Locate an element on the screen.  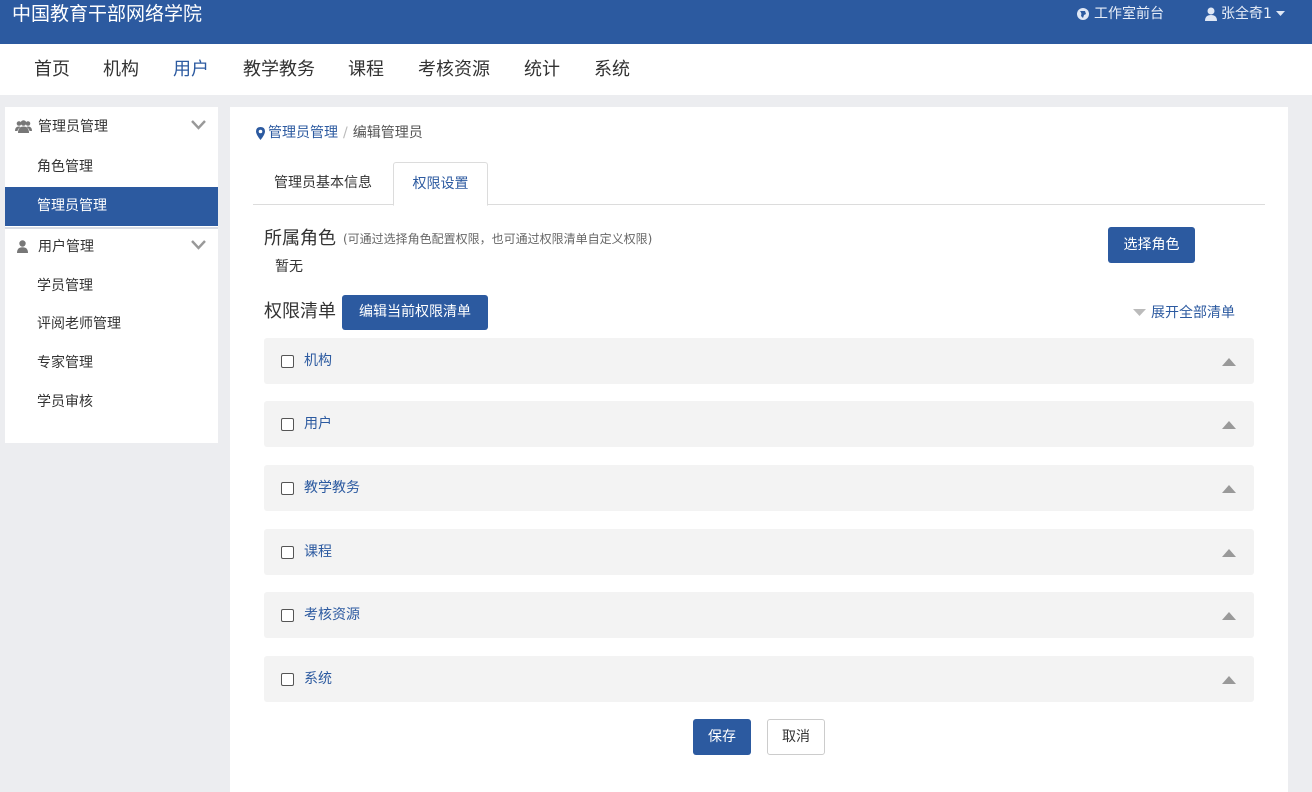
nav-item-home: 首页 is located at coordinates (52, 70).